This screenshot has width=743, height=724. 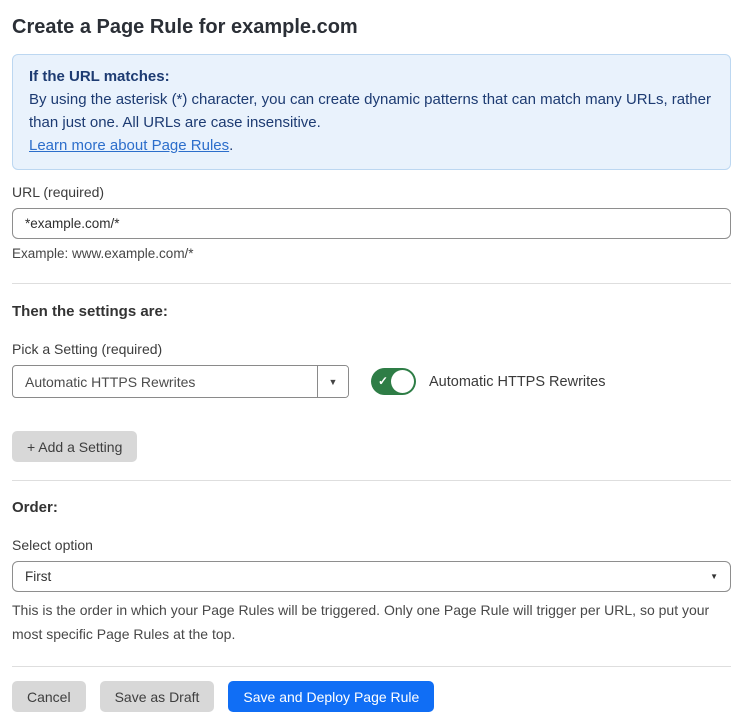 I want to click on add-setting-button: + Add a Setting, so click(x=75, y=446).